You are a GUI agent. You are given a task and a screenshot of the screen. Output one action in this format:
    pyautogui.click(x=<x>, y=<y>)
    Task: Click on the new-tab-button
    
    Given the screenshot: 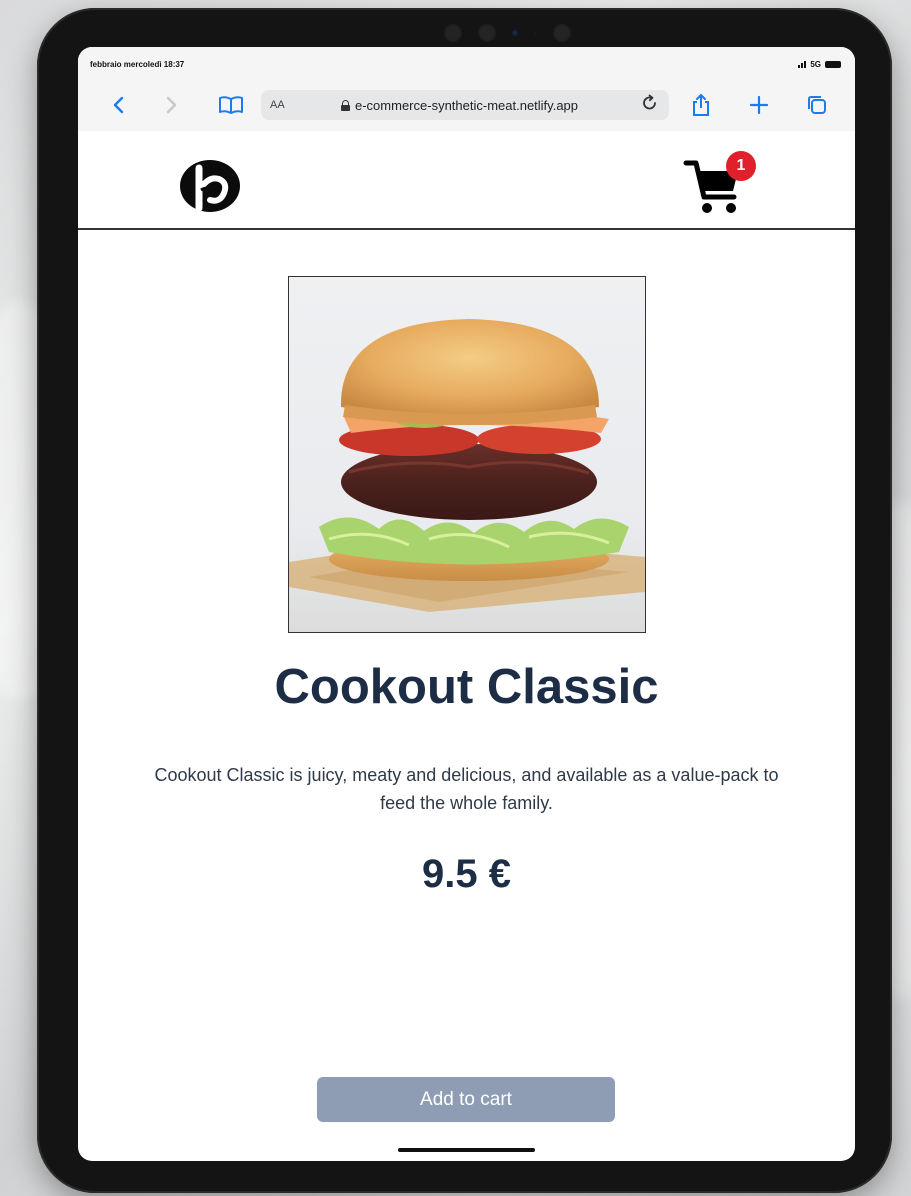 What is the action you would take?
    pyautogui.click(x=759, y=105)
    